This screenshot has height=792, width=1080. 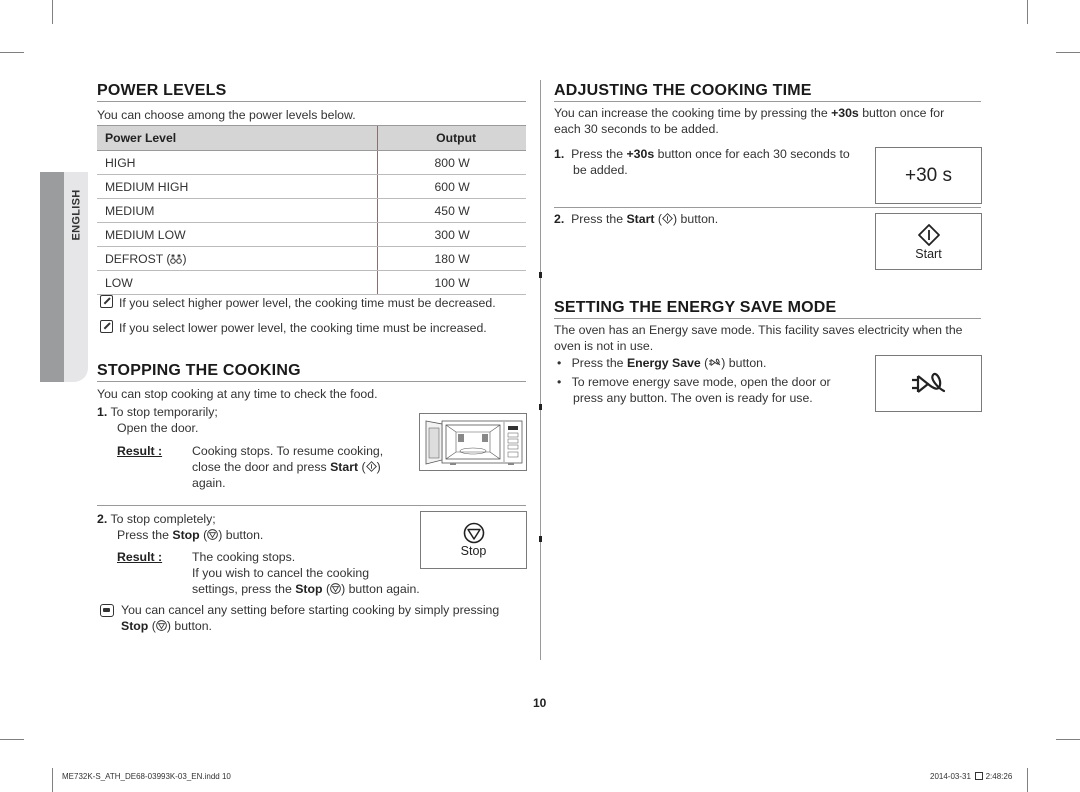 I want to click on column-header-output: Output, so click(x=451, y=138).